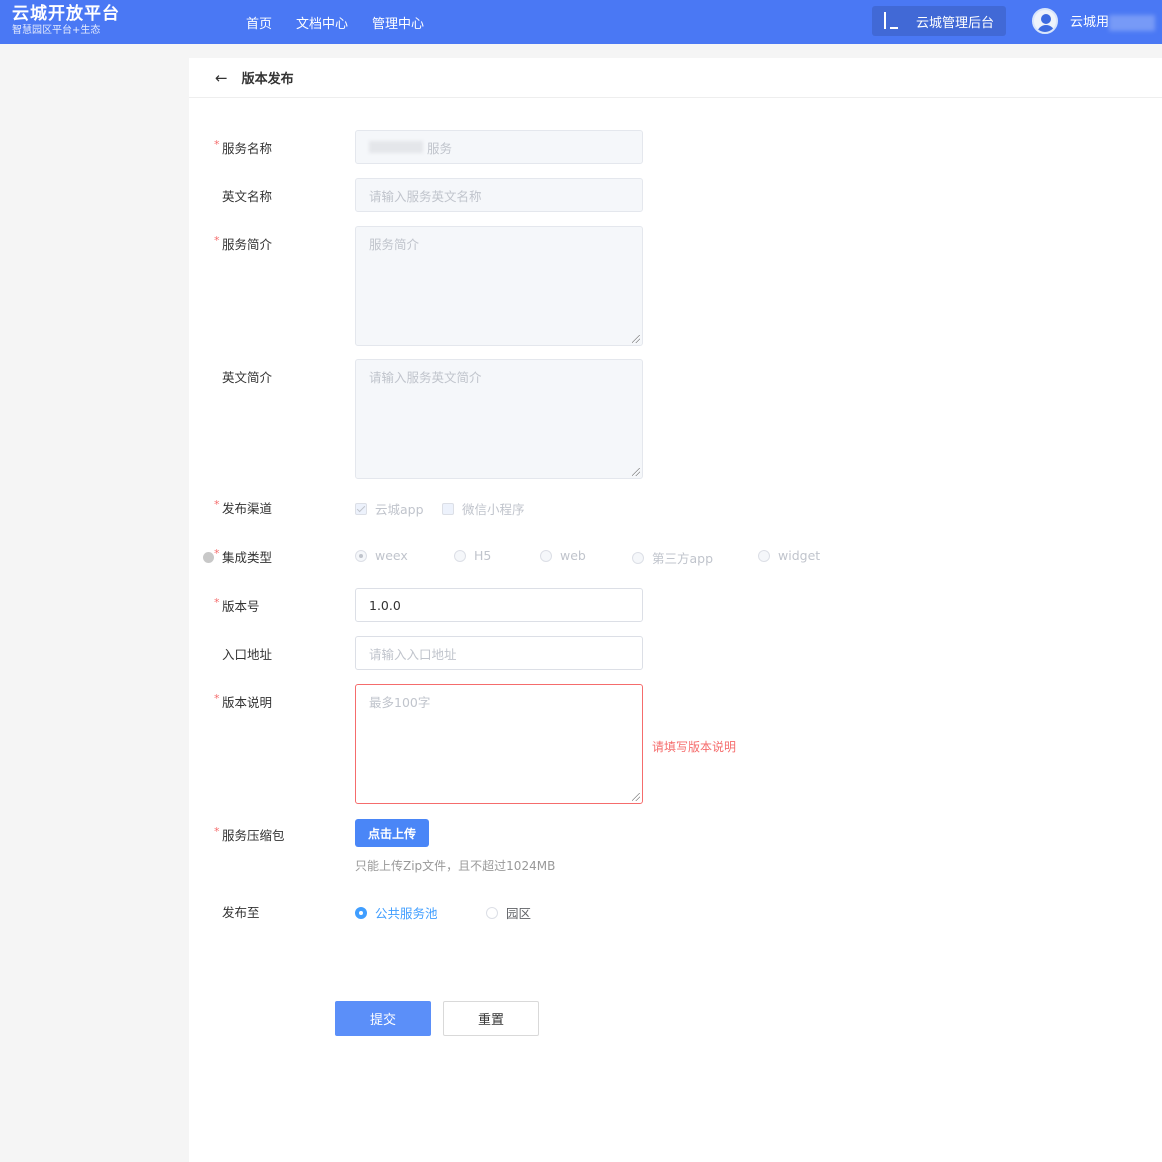 The width and height of the screenshot is (1162, 1162). What do you see at coordinates (243, 556) in the screenshot?
I see `integration-label: * 集成类型` at bounding box center [243, 556].